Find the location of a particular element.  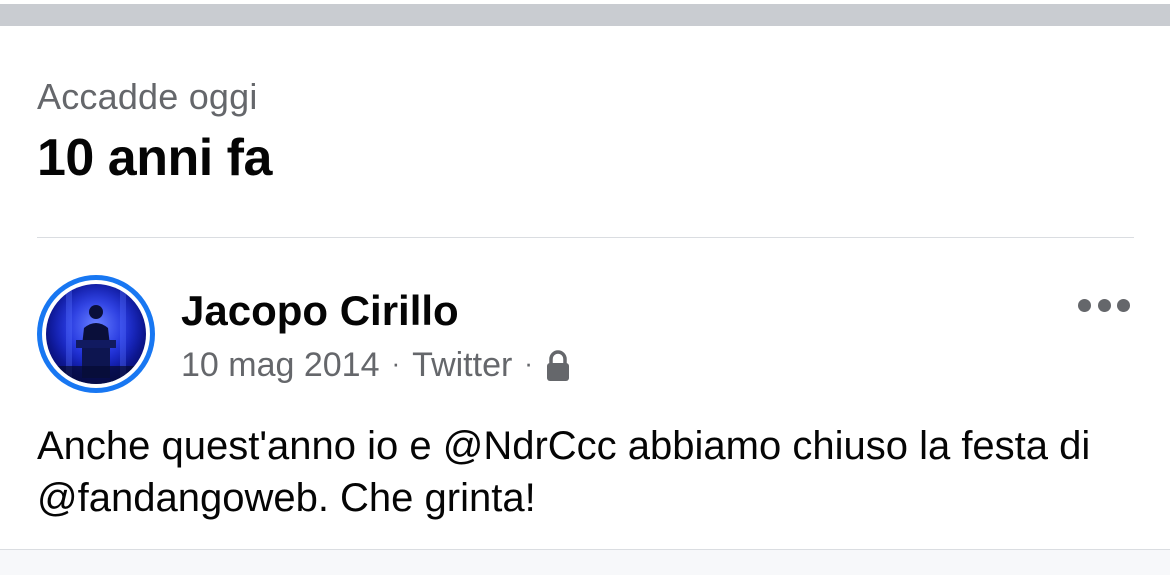

avatar-photo is located at coordinates (96, 334).